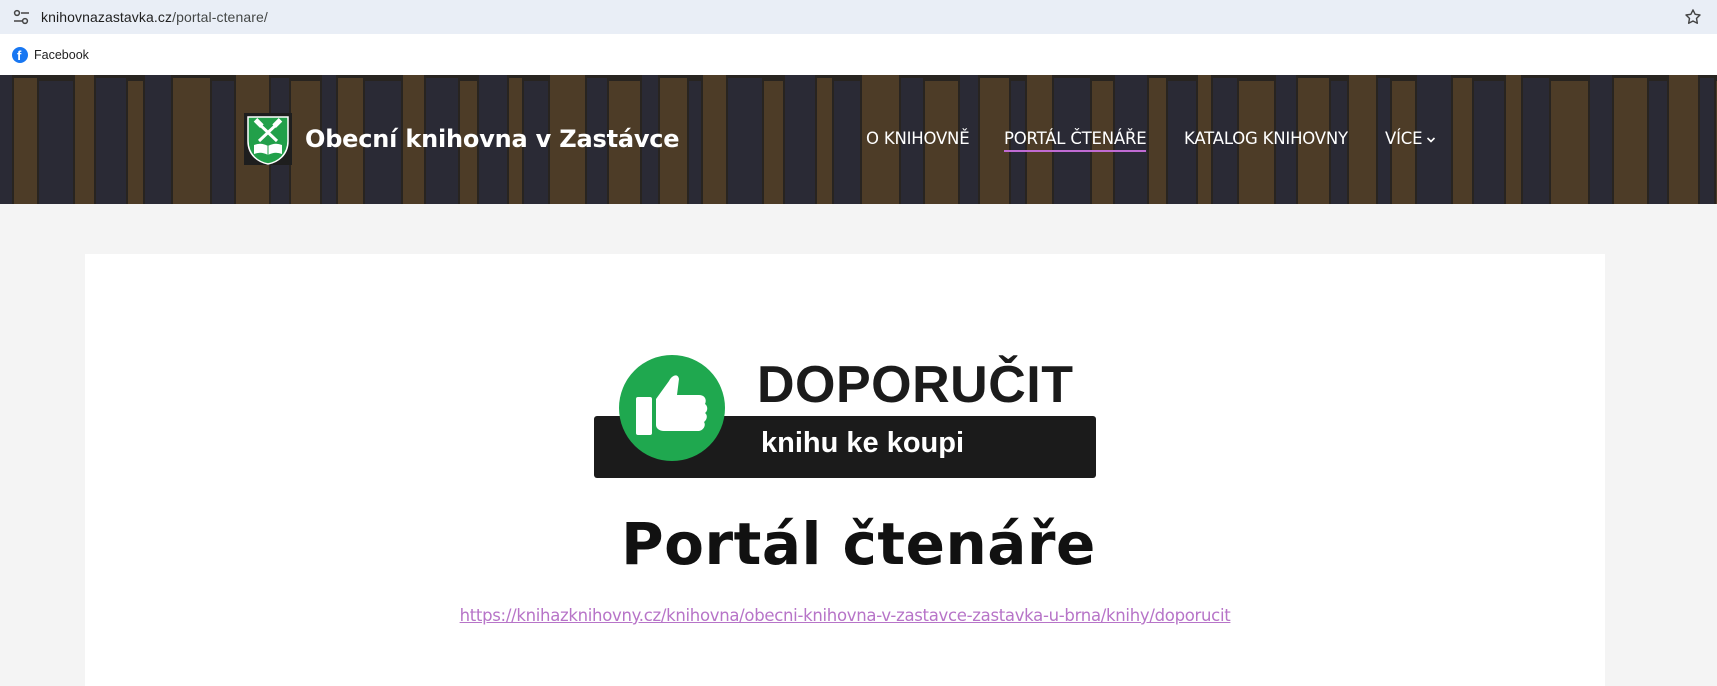 The height and width of the screenshot is (686, 1717). Describe the element at coordinates (1075, 140) in the screenshot. I see `nav-item-portal-ctenare: PORTÁL ČTENÁŘE` at that location.